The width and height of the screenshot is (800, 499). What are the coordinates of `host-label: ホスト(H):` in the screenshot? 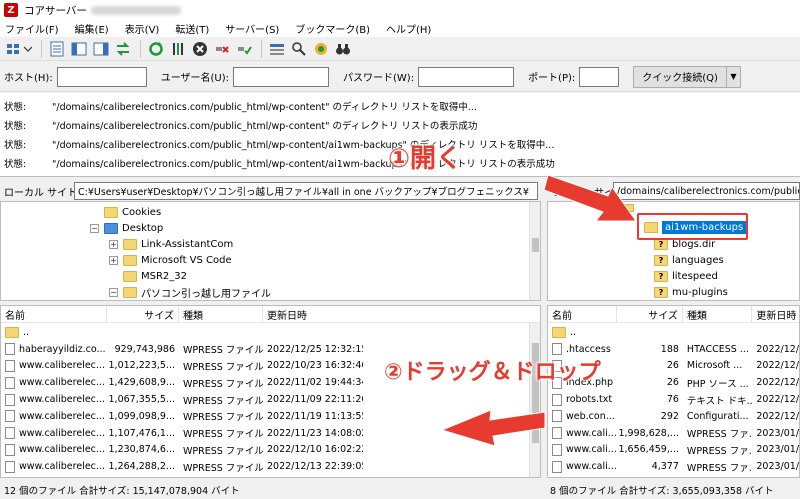 It's located at (28, 78).